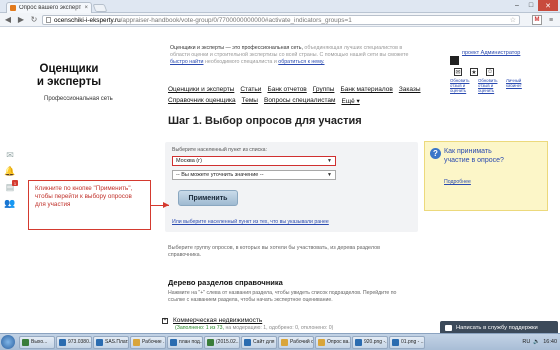 Image resolution: width=560 pixels, height=350 pixels. Describe the element at coordinates (410, 89) in the screenshot. I see `menu-item-orders: Заказы` at that location.